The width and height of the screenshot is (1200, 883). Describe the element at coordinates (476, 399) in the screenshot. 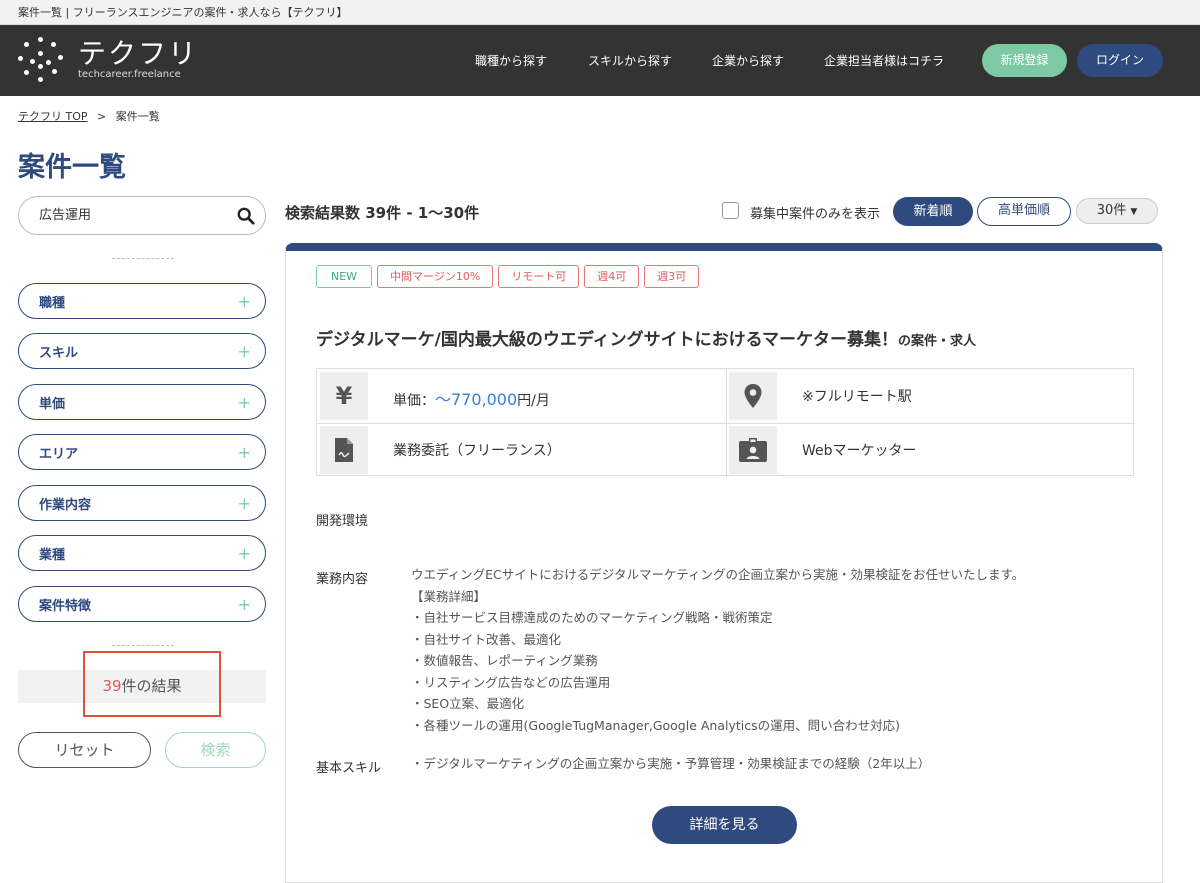

I see `price-value: 〜770,000` at that location.